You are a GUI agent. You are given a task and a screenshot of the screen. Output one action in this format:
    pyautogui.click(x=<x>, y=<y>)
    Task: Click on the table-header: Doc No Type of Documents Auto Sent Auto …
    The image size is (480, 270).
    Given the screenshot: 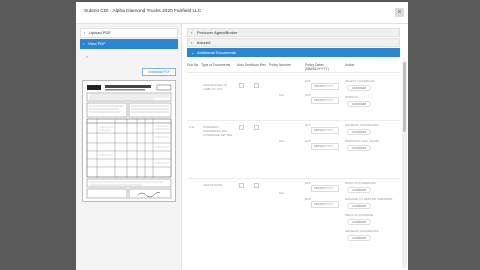 What is the action you would take?
    pyautogui.click(x=293, y=66)
    